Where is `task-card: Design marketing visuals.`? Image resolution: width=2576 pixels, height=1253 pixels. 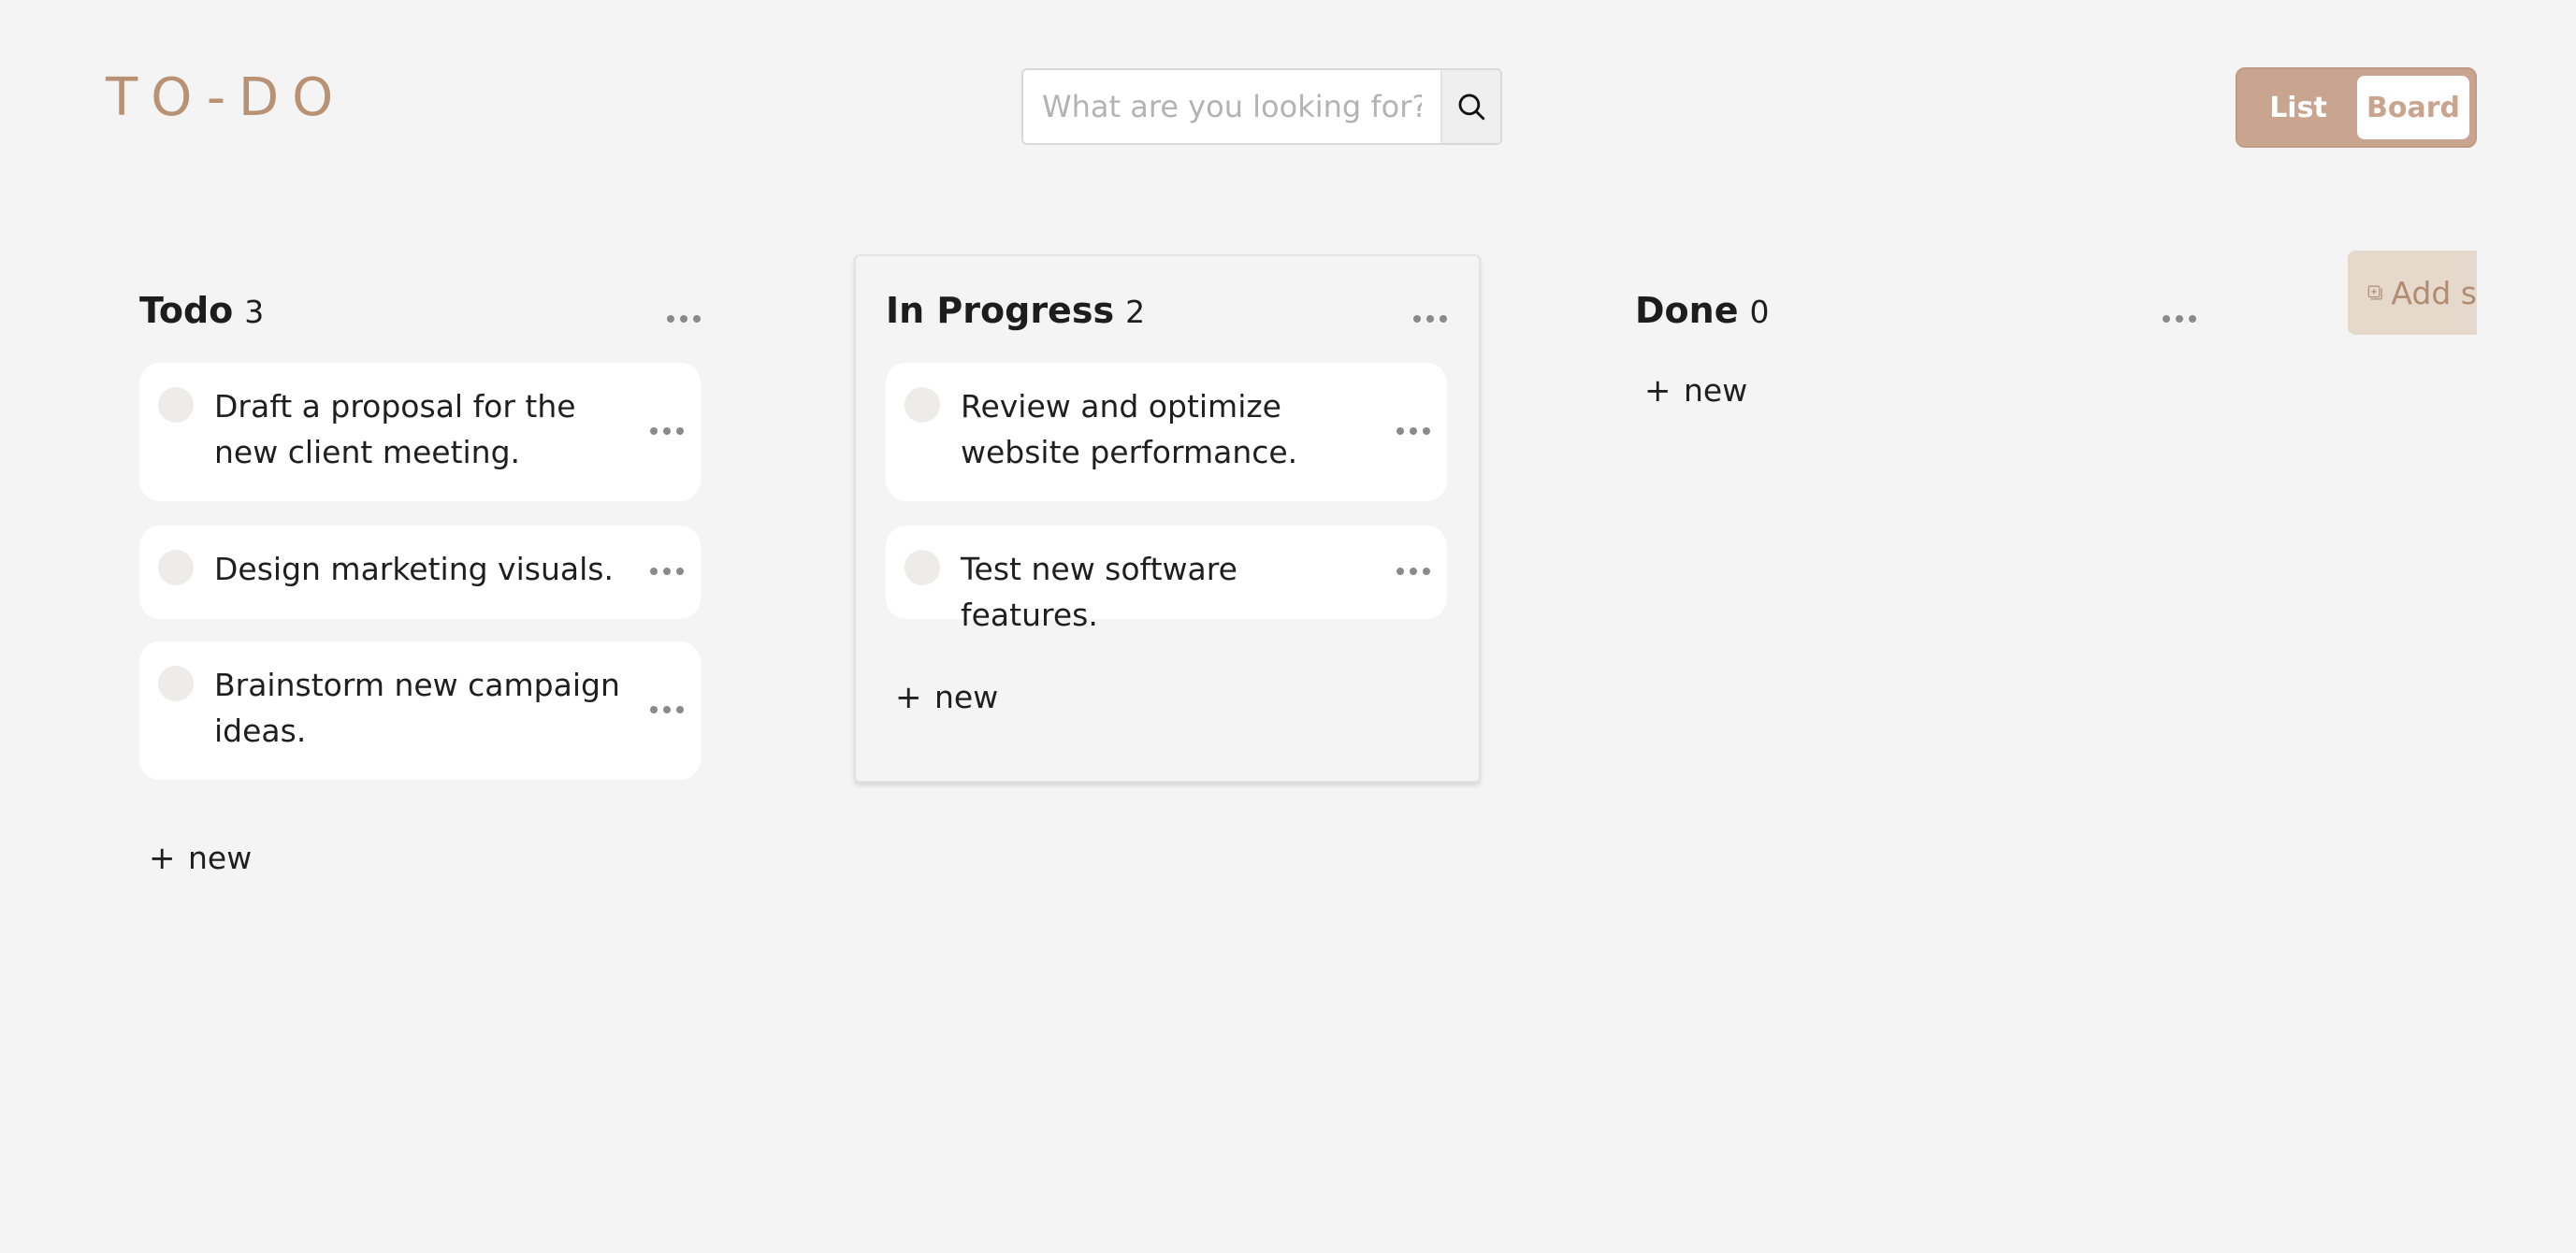 task-card: Design marketing visuals. is located at coordinates (420, 572).